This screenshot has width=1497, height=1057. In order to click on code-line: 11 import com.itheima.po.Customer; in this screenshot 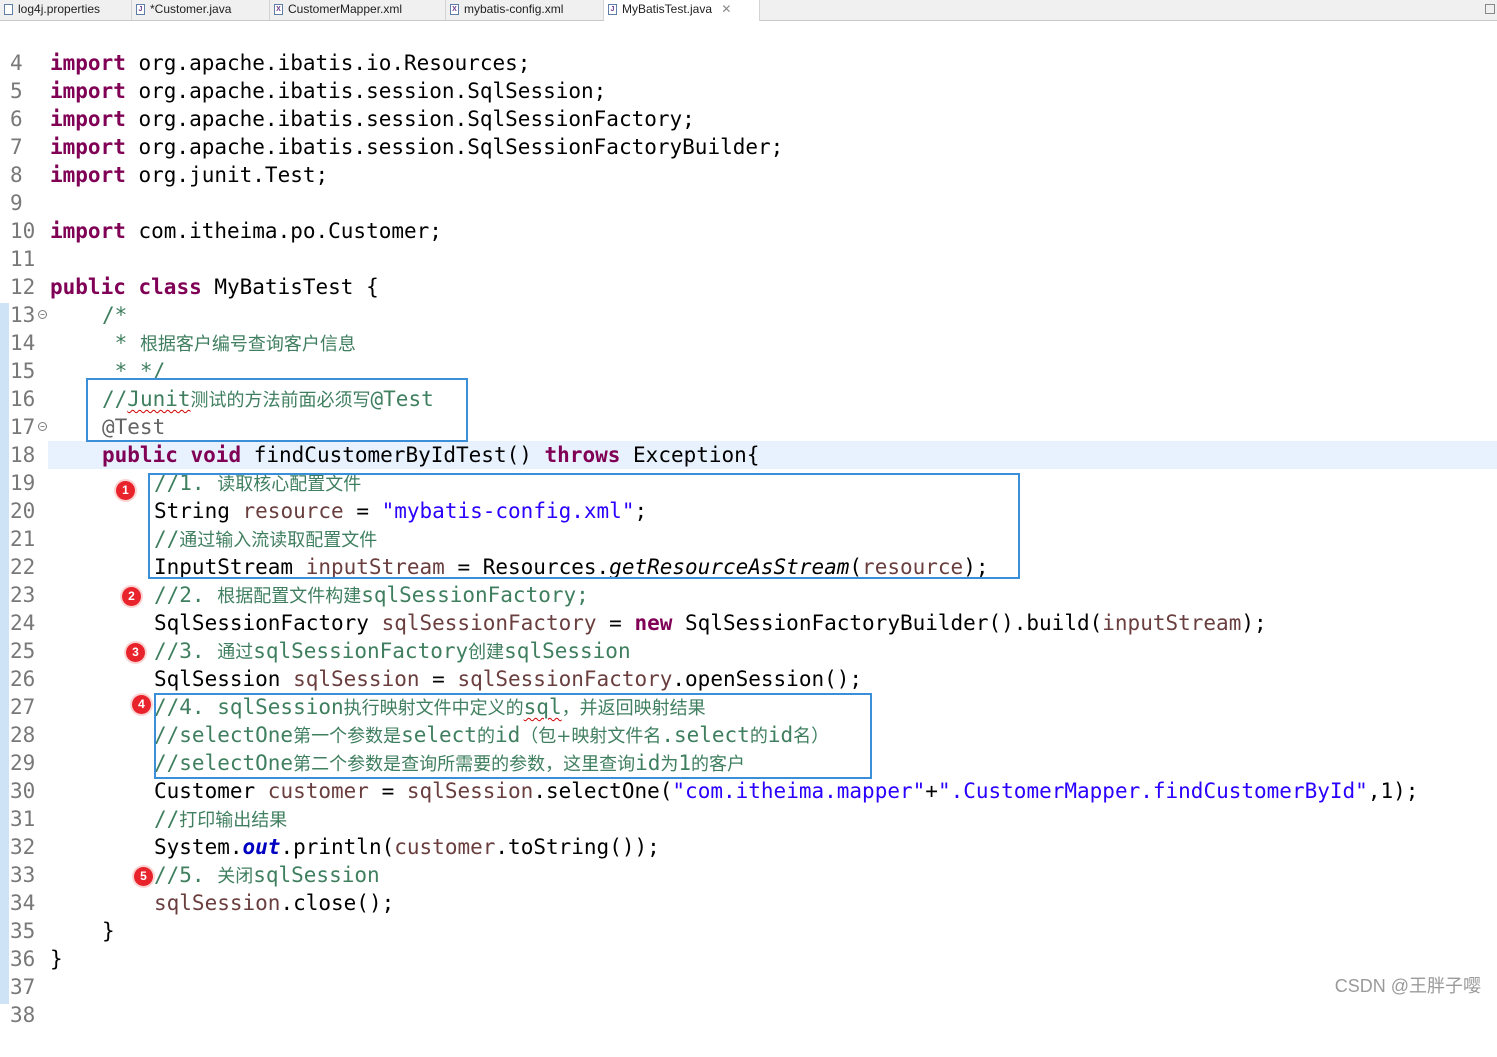, I will do `click(748, 244)`.